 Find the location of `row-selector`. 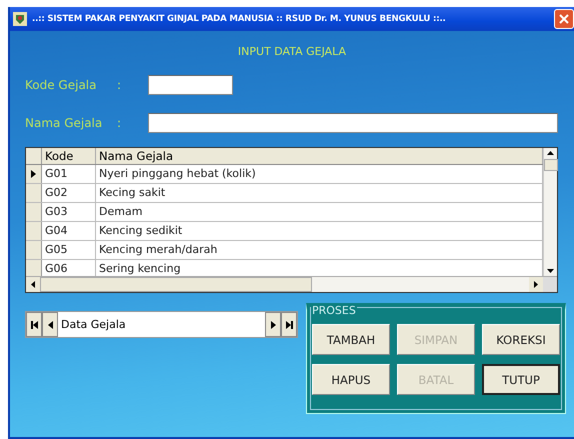

row-selector is located at coordinates (34, 174).